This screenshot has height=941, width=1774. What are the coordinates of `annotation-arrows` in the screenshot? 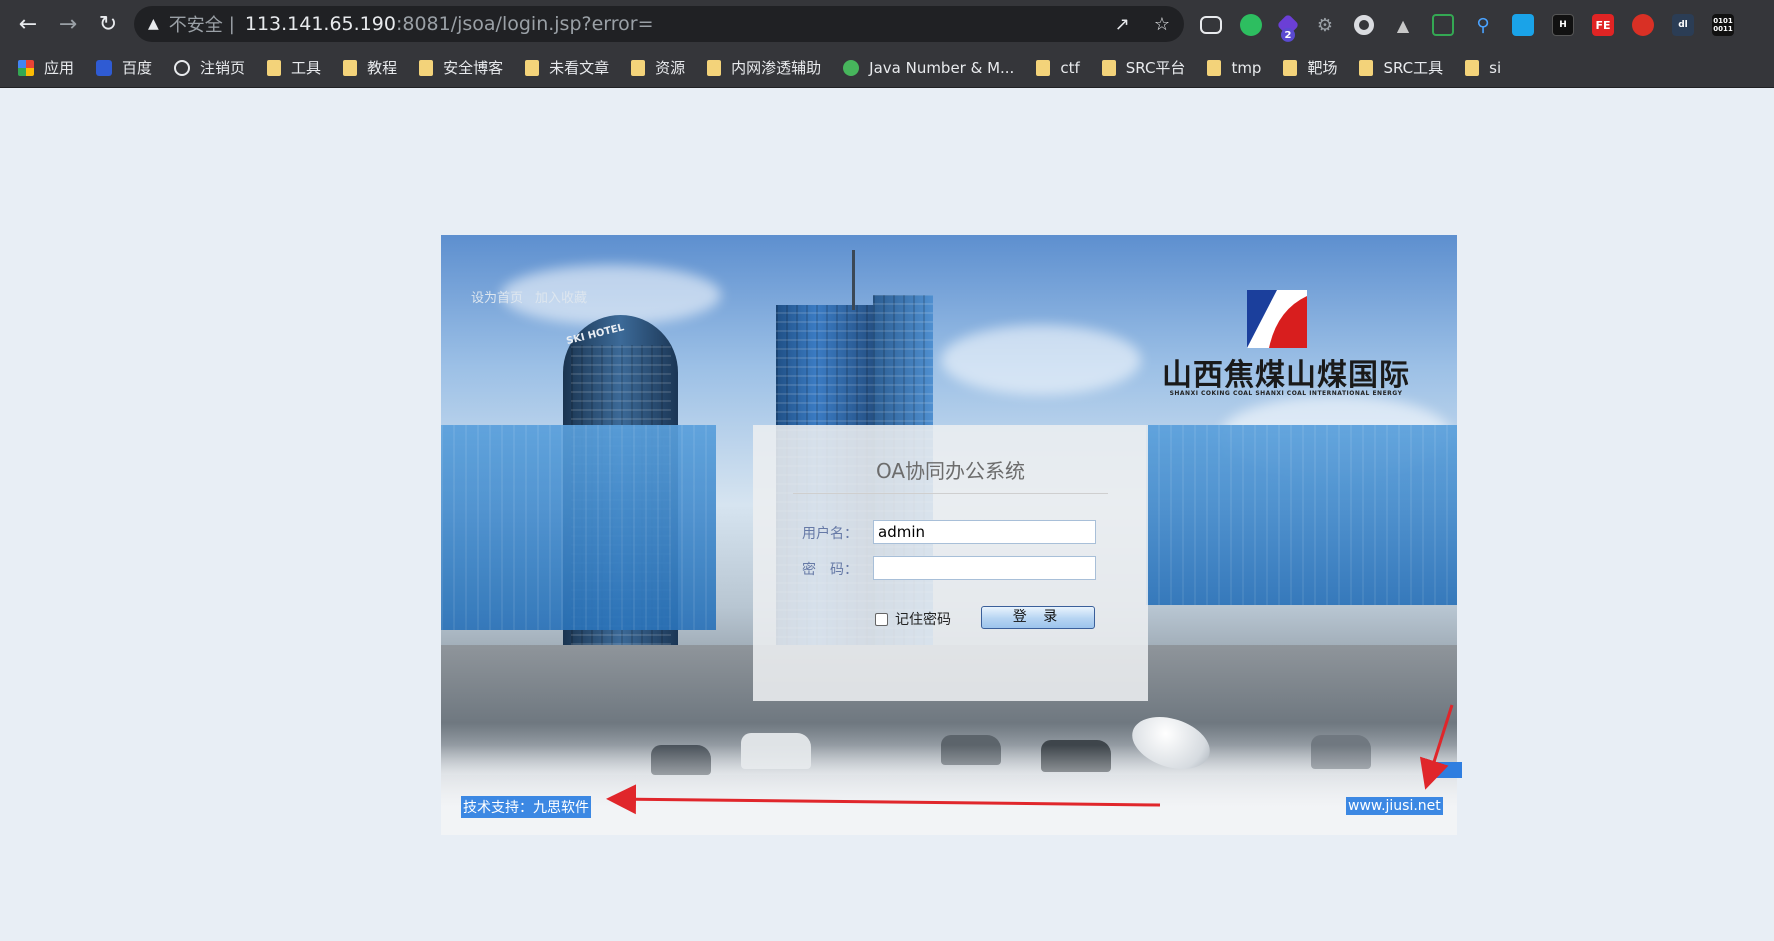 It's located at (1030, 759).